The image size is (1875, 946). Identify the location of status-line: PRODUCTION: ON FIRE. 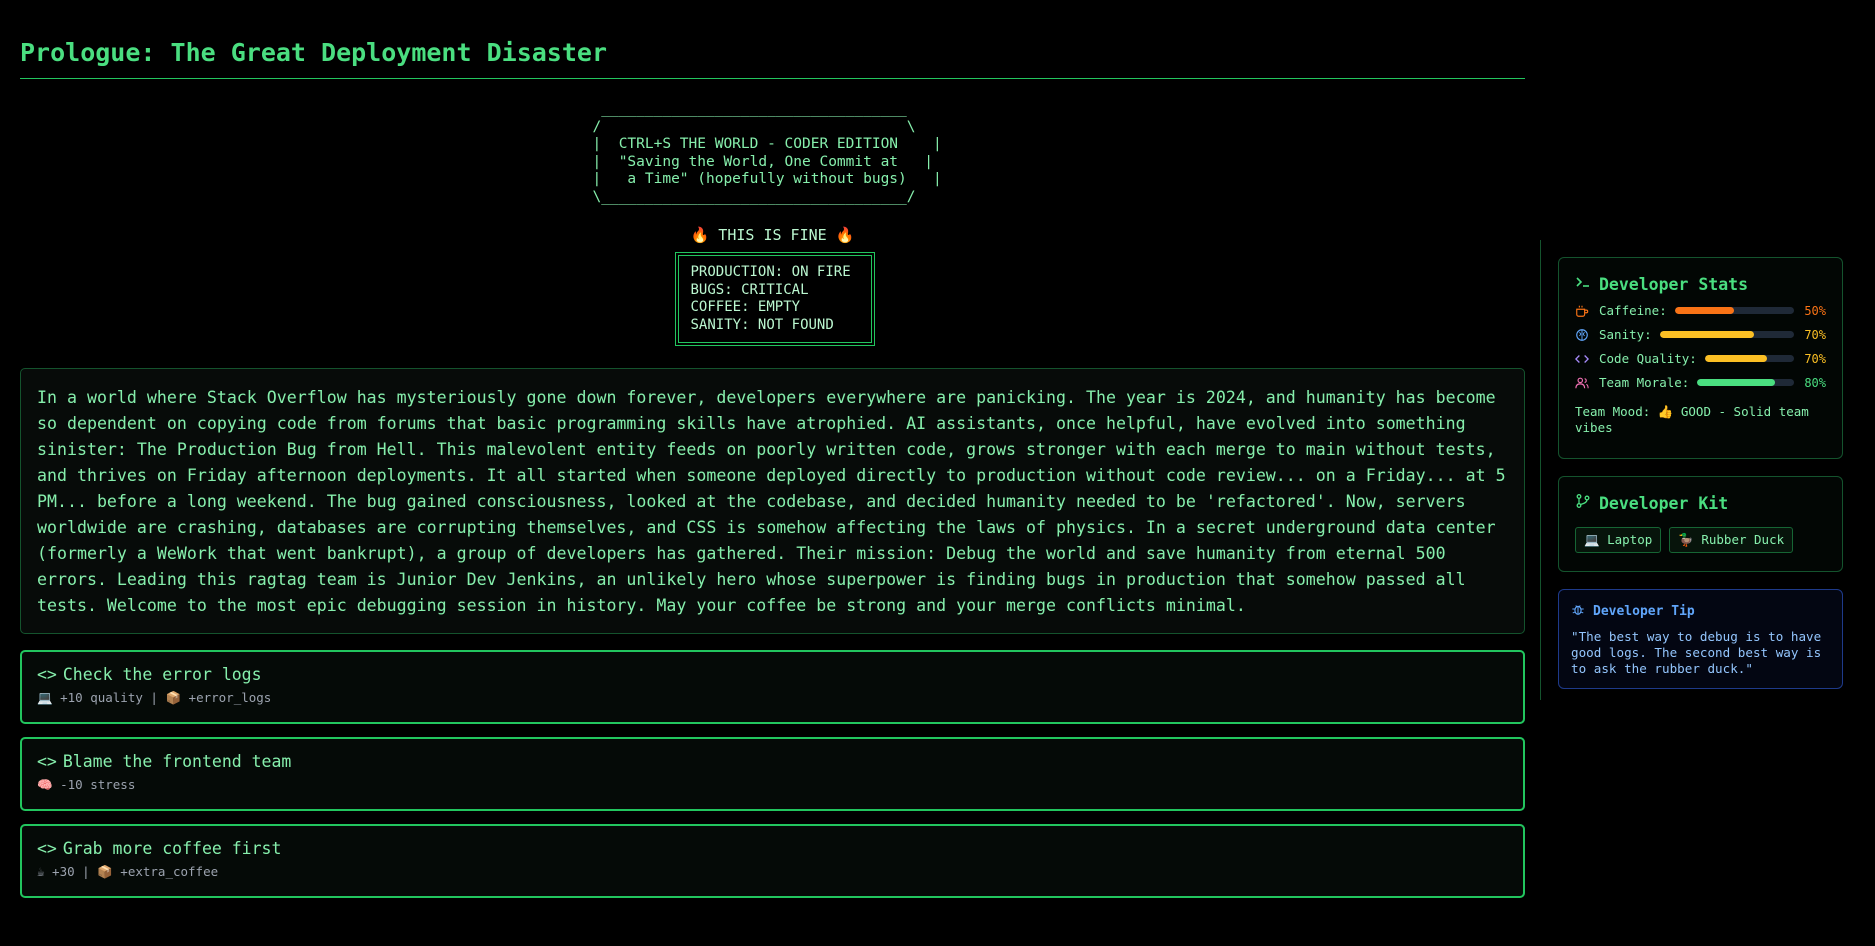
(770, 272).